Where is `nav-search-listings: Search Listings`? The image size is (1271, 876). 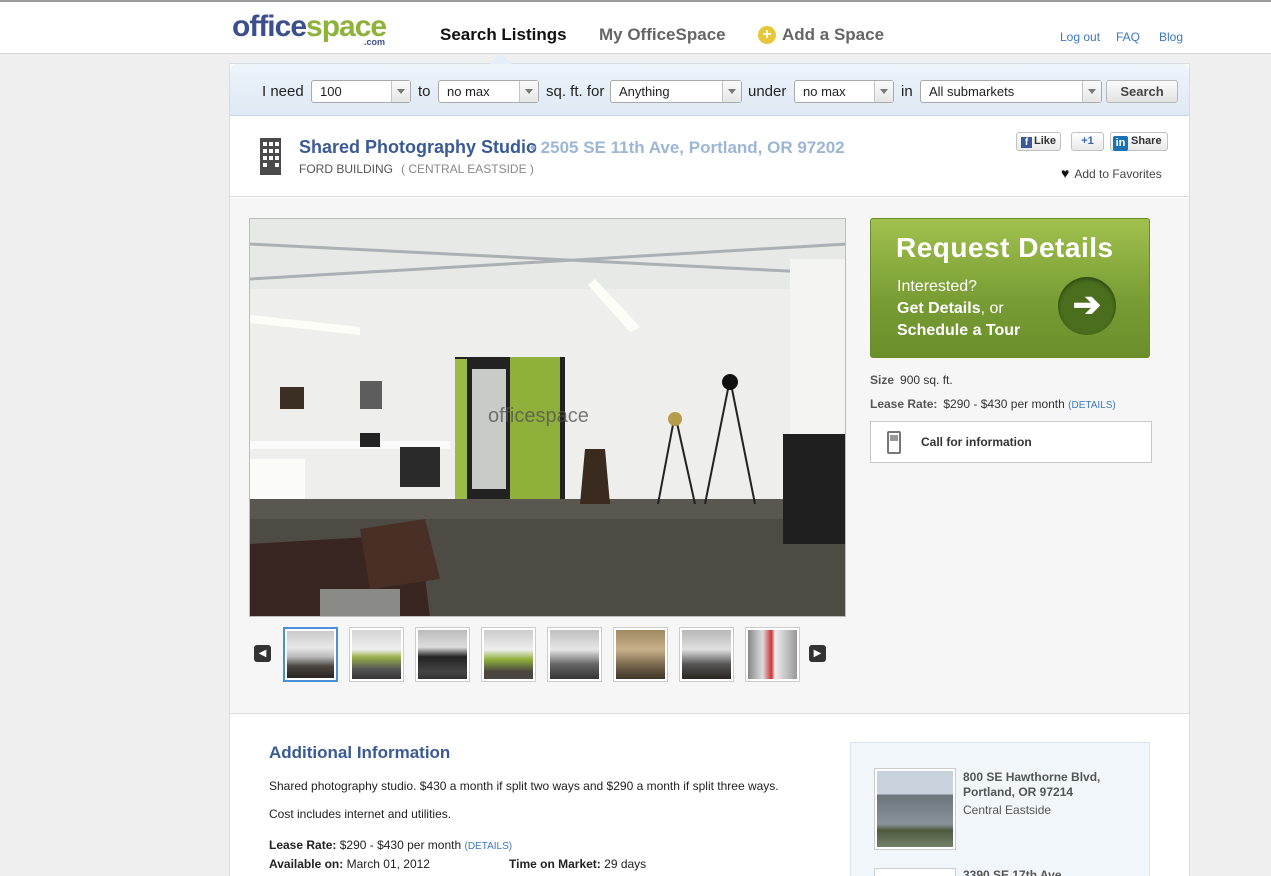
nav-search-listings: Search Listings is located at coordinates (503, 35).